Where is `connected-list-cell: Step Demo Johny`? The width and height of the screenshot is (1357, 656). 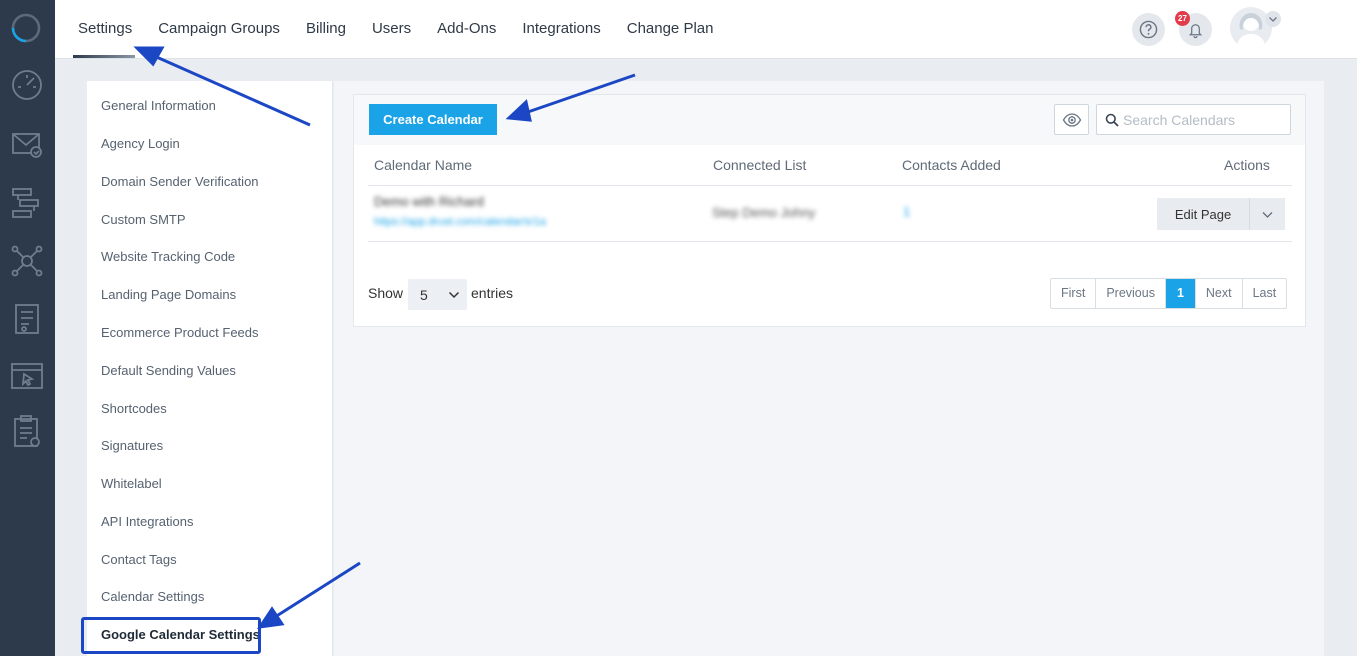
connected-list-cell: Step Demo Johny is located at coordinates (764, 212).